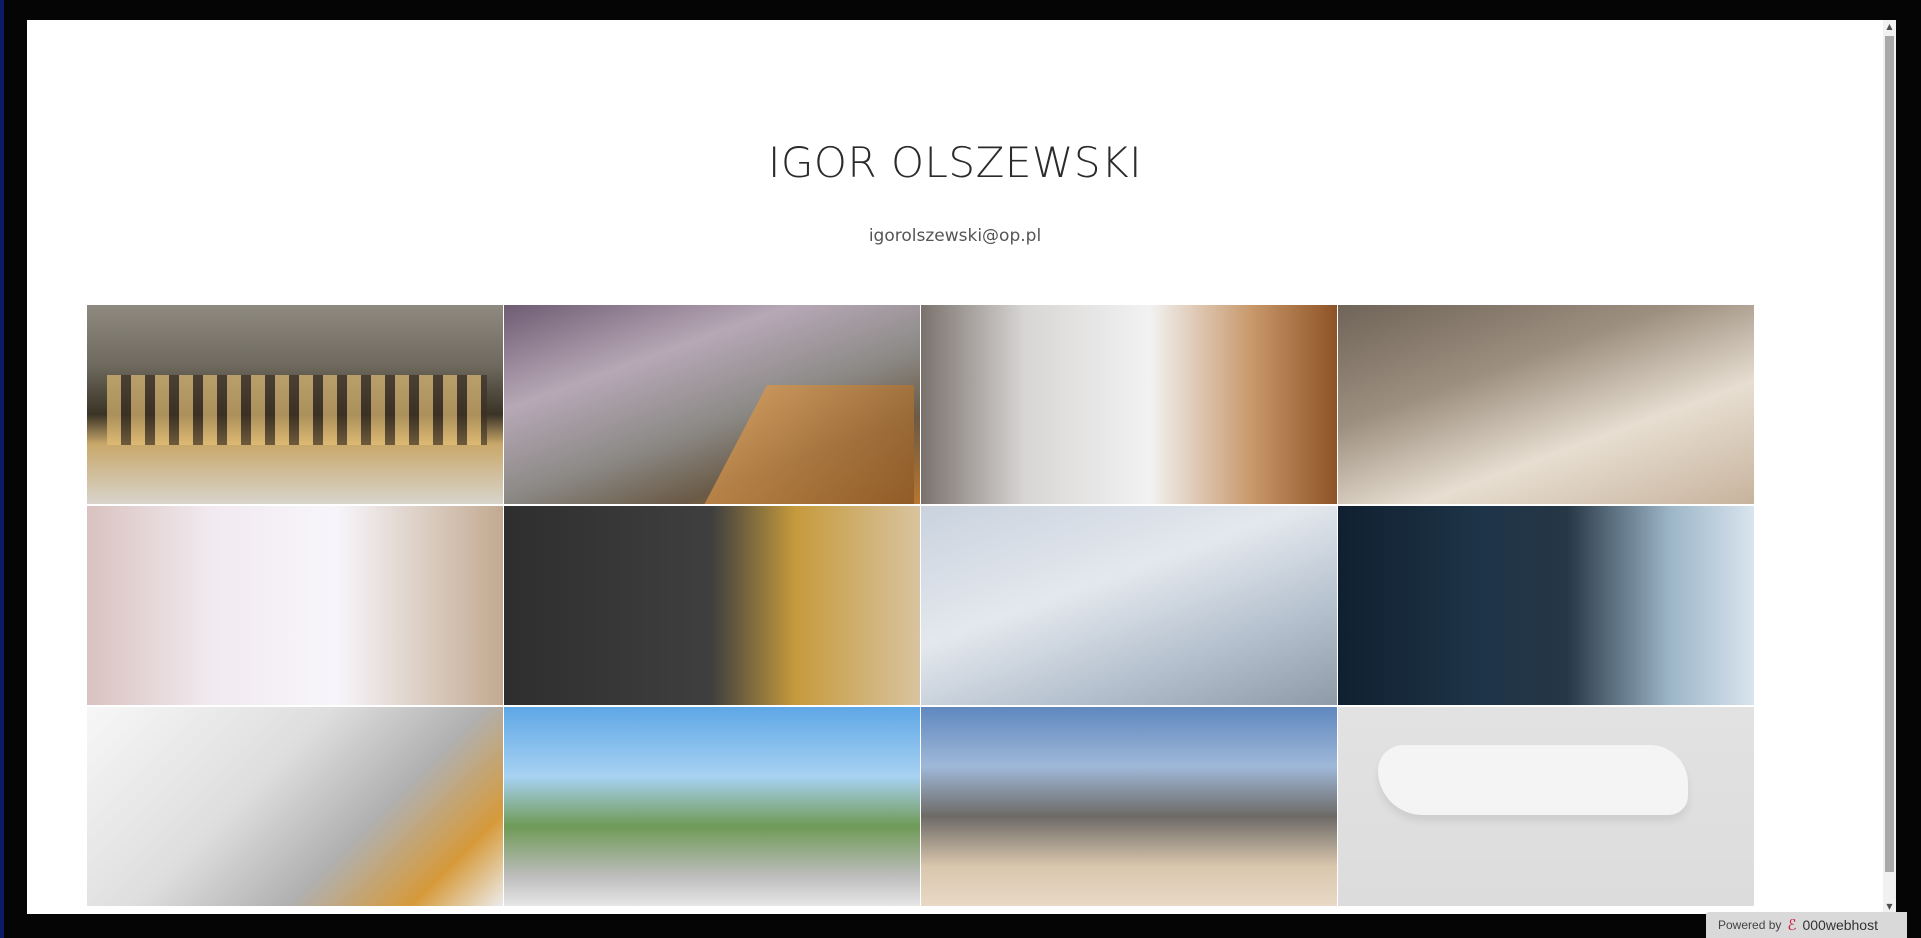 This screenshot has width=1921, height=938. I want to click on 000webhost-logo-icon: ℰ, so click(1792, 924).